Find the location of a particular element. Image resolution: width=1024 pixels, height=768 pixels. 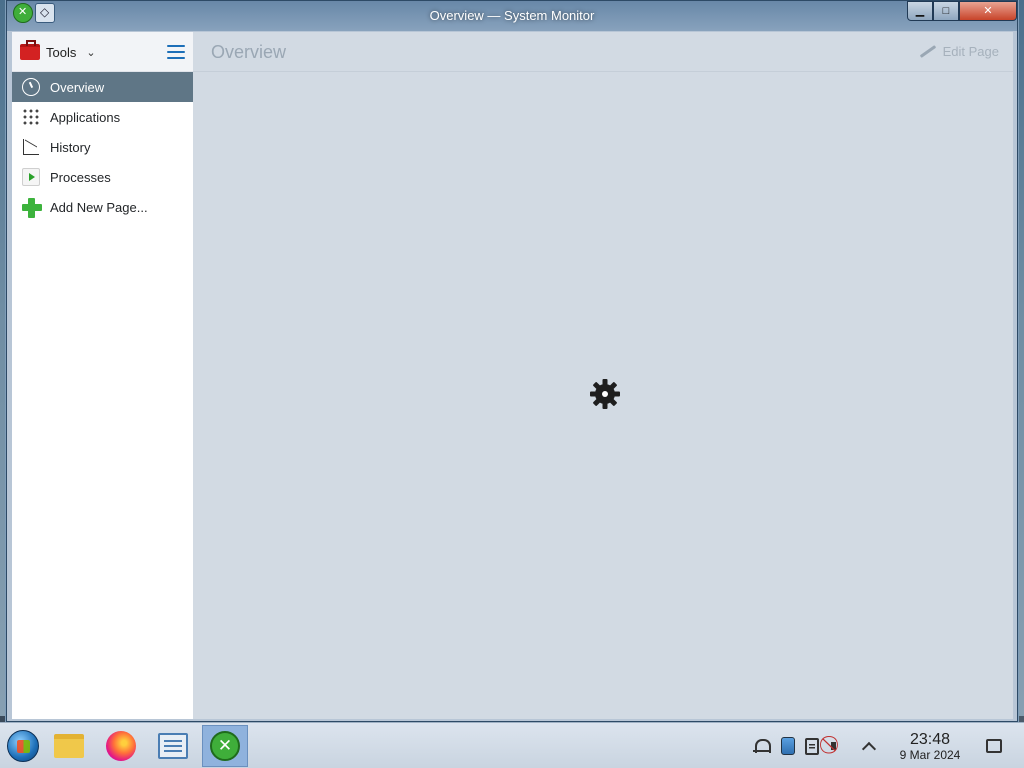

chevron-down-icon: ⌄ is located at coordinates (91, 52).